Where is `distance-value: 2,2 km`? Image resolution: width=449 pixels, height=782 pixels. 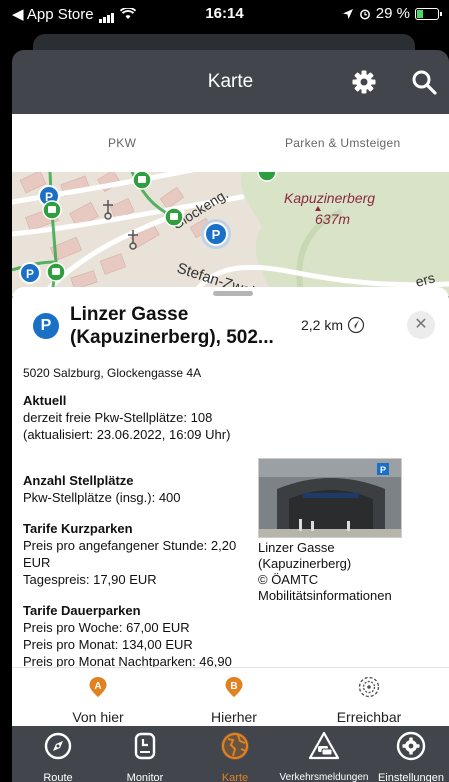 distance-value: 2,2 km is located at coordinates (322, 325).